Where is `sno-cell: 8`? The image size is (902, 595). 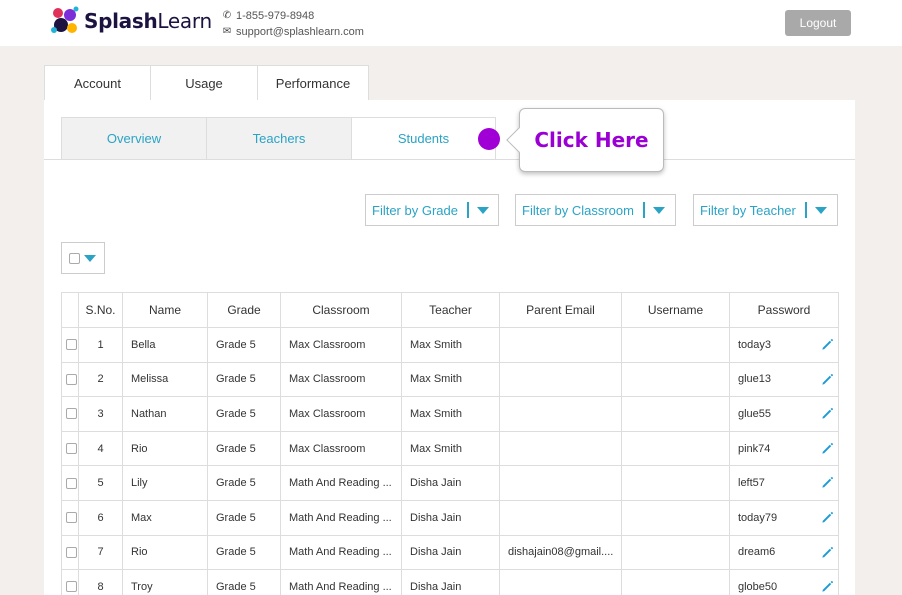 sno-cell: 8 is located at coordinates (100, 582).